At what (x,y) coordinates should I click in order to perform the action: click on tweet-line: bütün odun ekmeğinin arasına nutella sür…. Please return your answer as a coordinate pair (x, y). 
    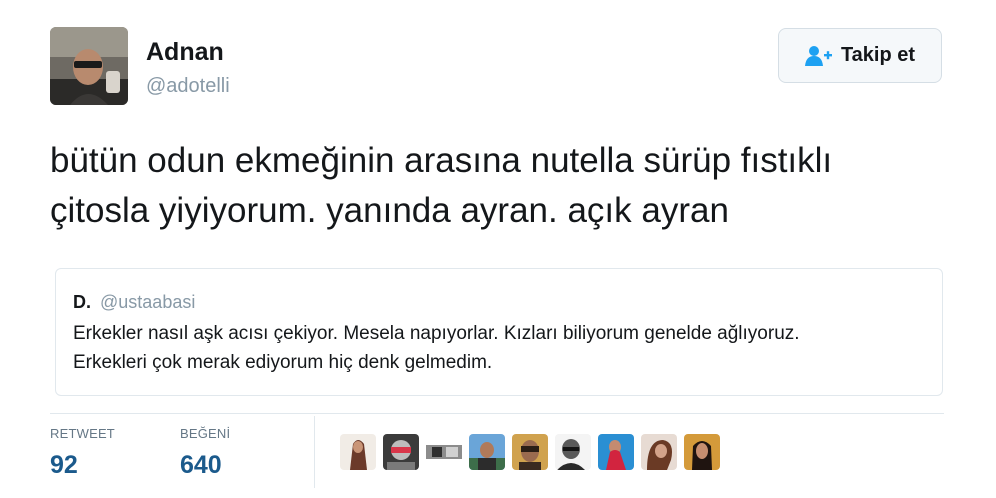
    Looking at the image, I should click on (441, 160).